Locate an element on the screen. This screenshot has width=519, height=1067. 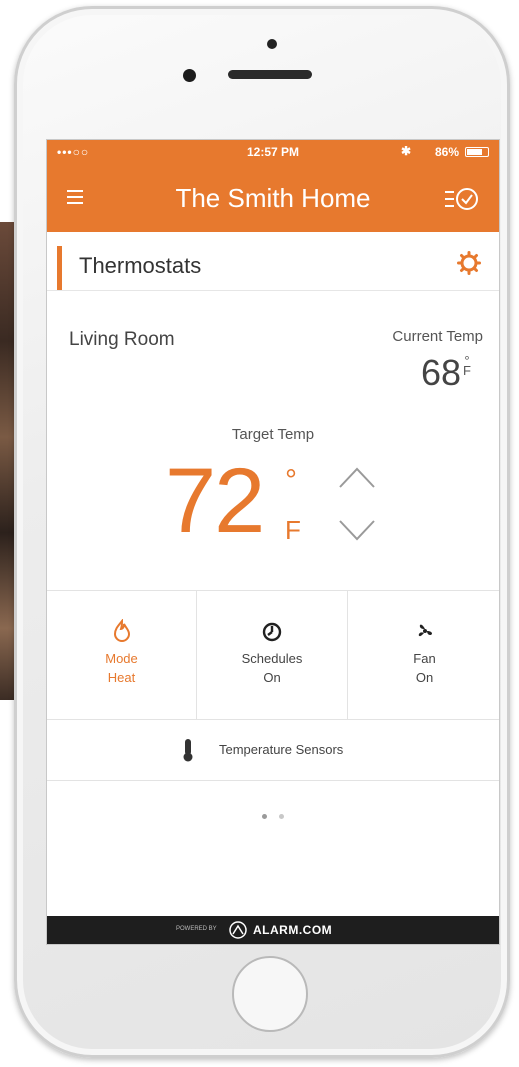
current-temp-unit: ° F is located at coordinates (467, 366).